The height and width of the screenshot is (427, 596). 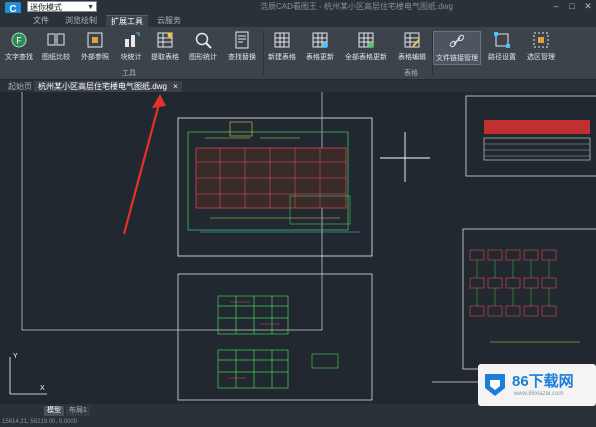 I want to click on path-settings-label: 路径设置, so click(x=502, y=57).